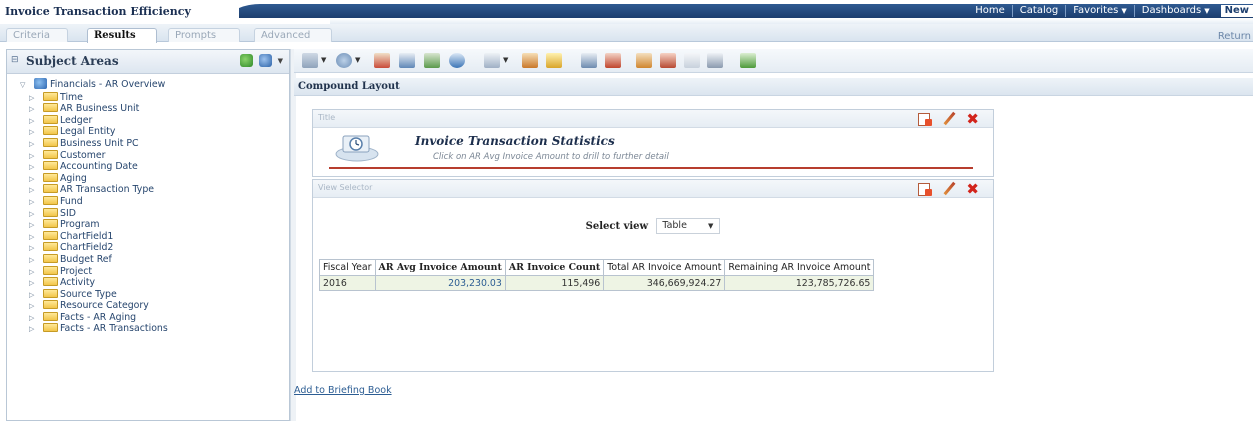 This screenshot has height=421, width=1253. I want to click on tree-folder: ▷ ChartField2, so click(148, 248).